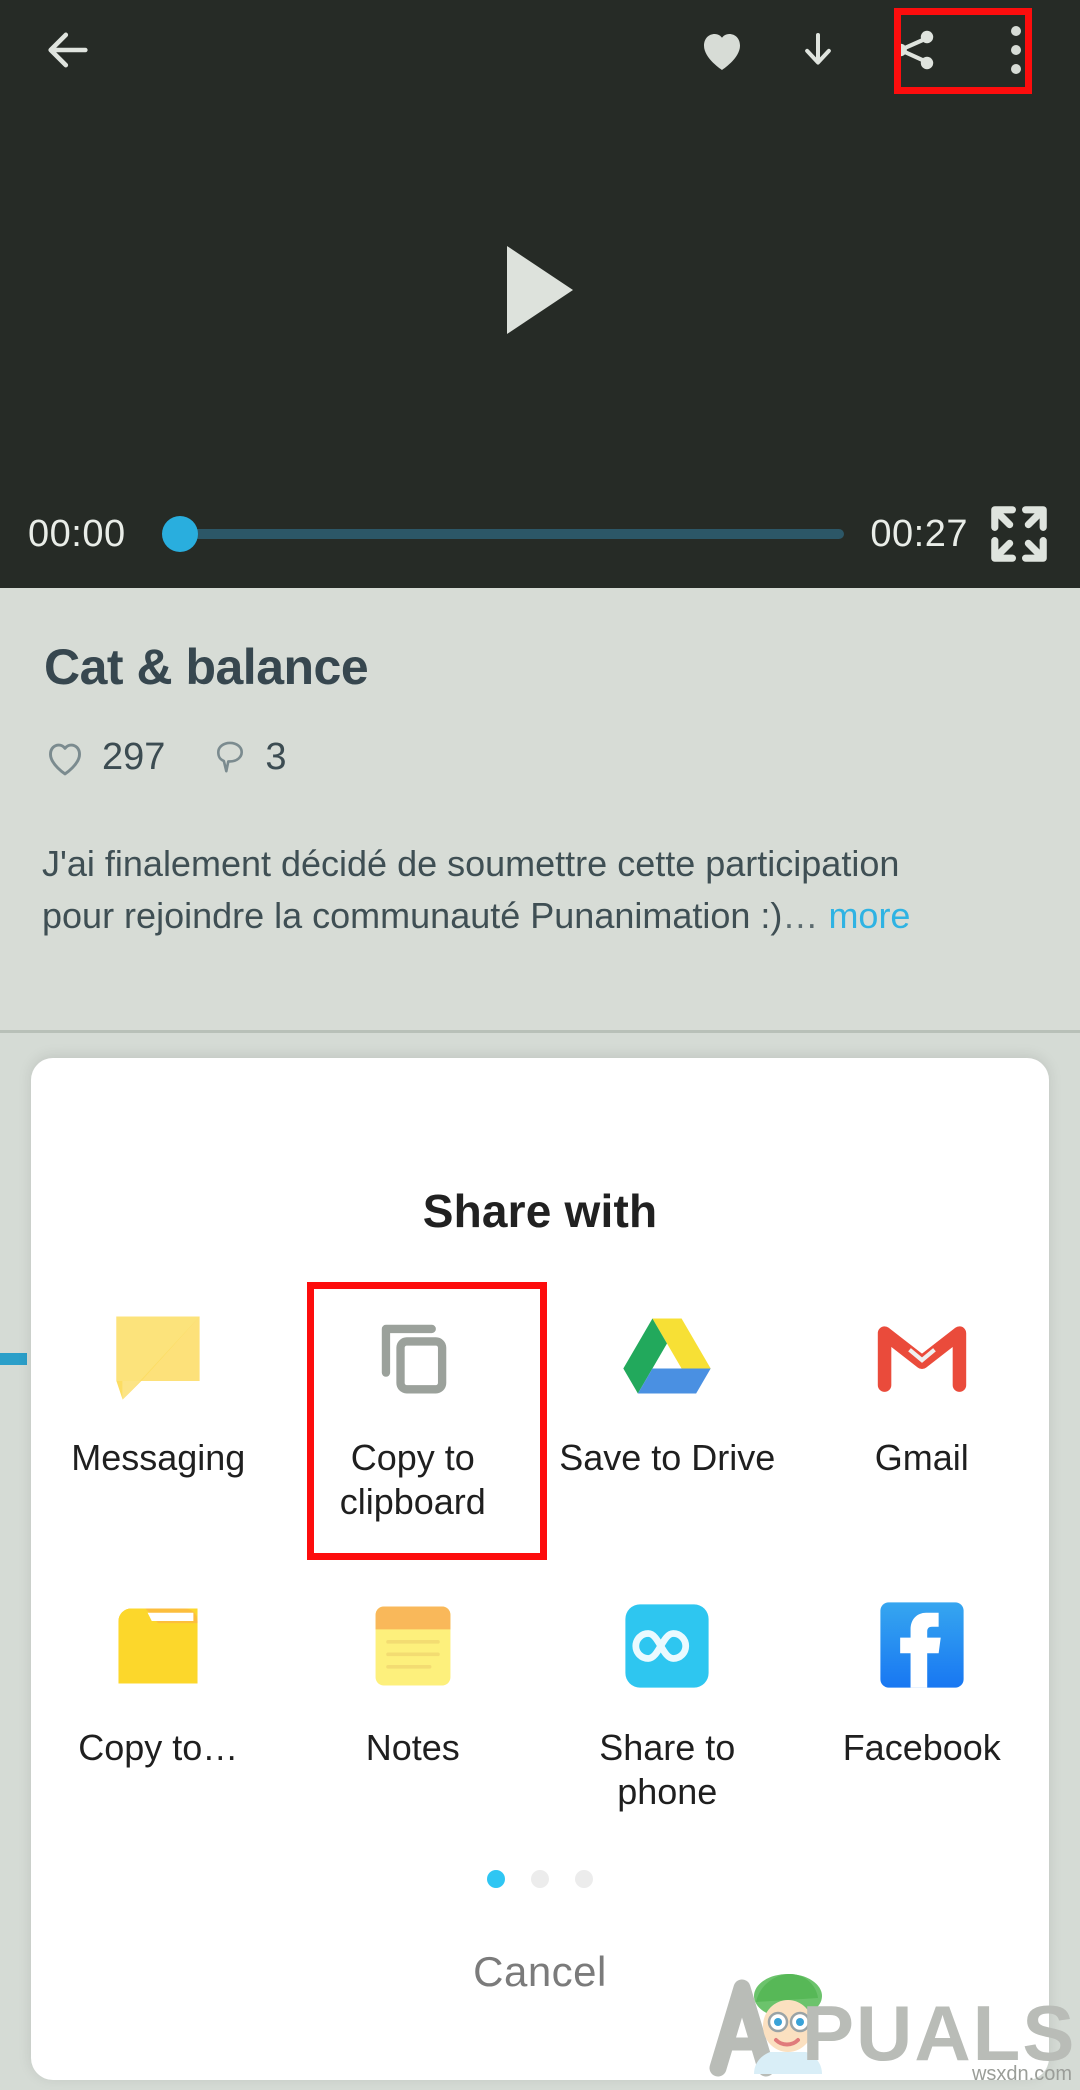  Describe the element at coordinates (158, 1435) in the screenshot. I see `share-target-messaging: Messaging` at that location.